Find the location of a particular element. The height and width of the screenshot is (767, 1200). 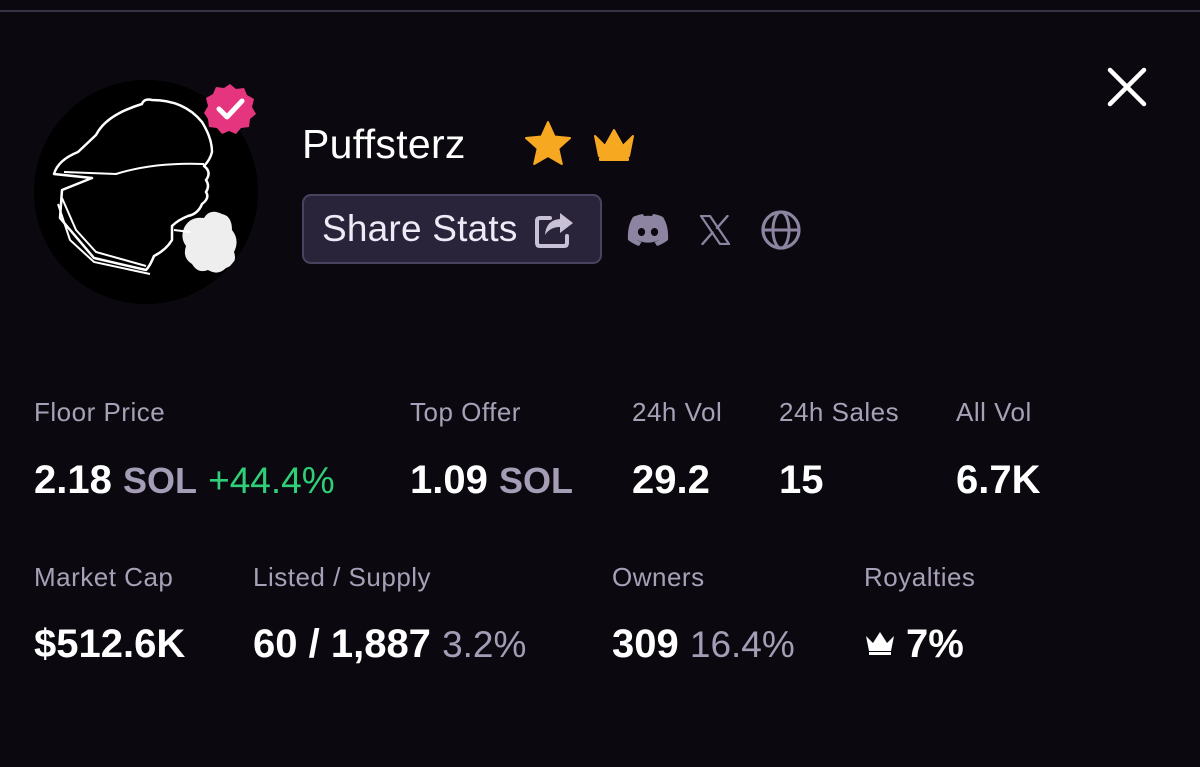

sales-24h-value: 15 is located at coordinates (801, 480).